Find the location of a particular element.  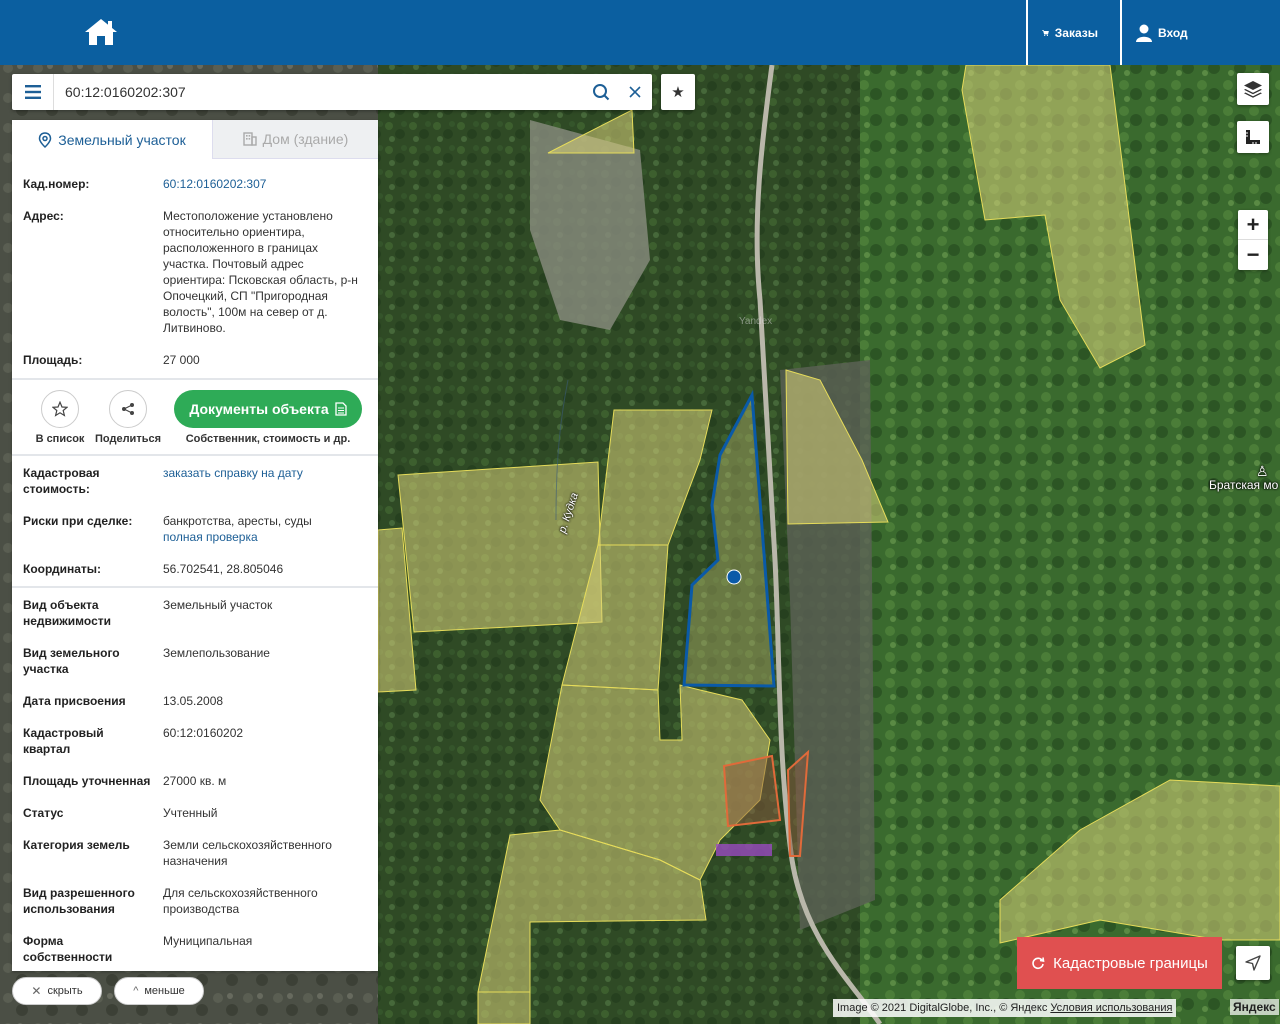

collapse-panel-label: меньше is located at coordinates (164, 991).